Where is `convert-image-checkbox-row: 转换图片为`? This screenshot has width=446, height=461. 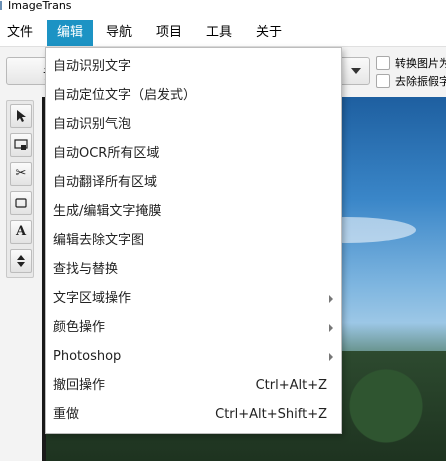 convert-image-checkbox-row: 转换图片为 is located at coordinates (411, 63).